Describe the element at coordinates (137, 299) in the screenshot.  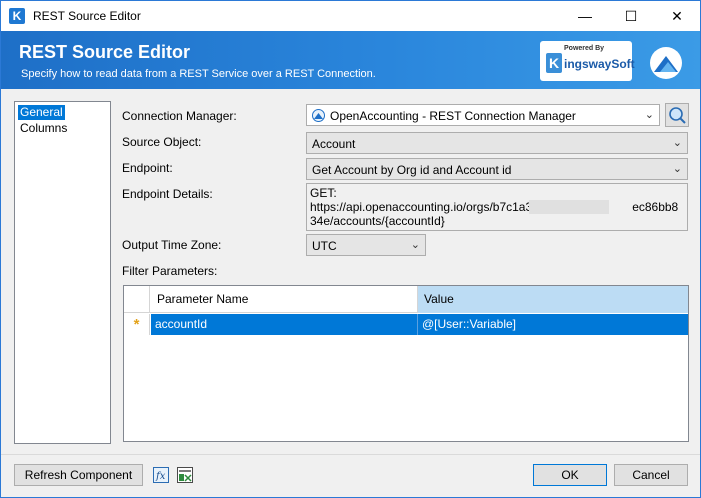
I see `grid-corner` at that location.